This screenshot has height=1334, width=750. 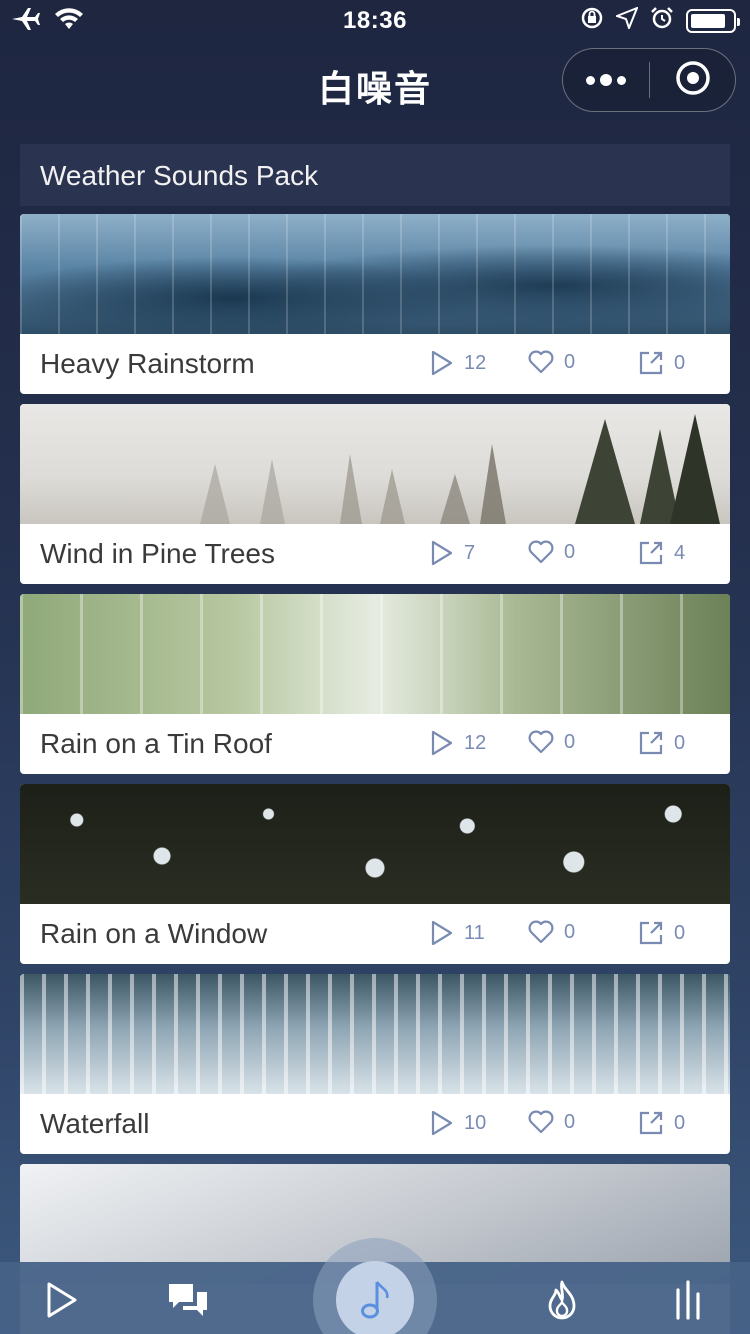 I want to click on status-bar: 18:36, so click(x=375, y=20).